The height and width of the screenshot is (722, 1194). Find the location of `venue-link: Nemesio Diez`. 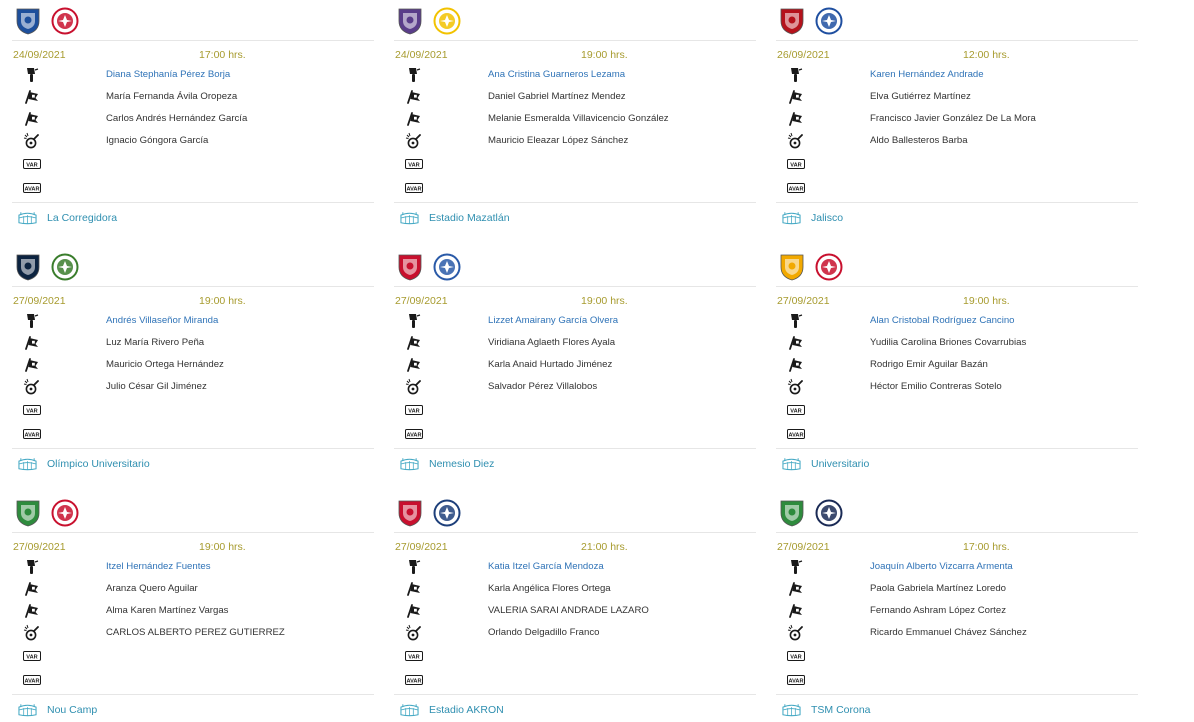

venue-link: Nemesio Diez is located at coordinates (447, 464).